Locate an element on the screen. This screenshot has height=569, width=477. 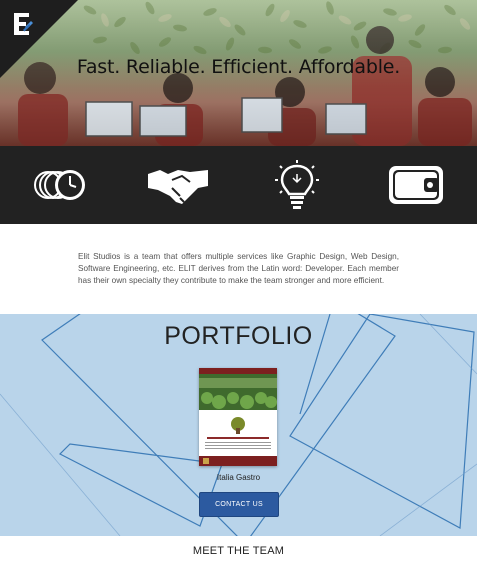
wallet-icon is located at coordinates (416, 185).